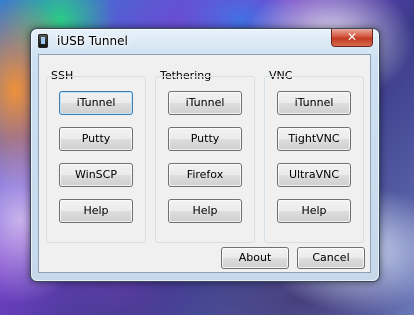  I want to click on group-tethering: iTunnel Putty Firefox Help, so click(205, 159).